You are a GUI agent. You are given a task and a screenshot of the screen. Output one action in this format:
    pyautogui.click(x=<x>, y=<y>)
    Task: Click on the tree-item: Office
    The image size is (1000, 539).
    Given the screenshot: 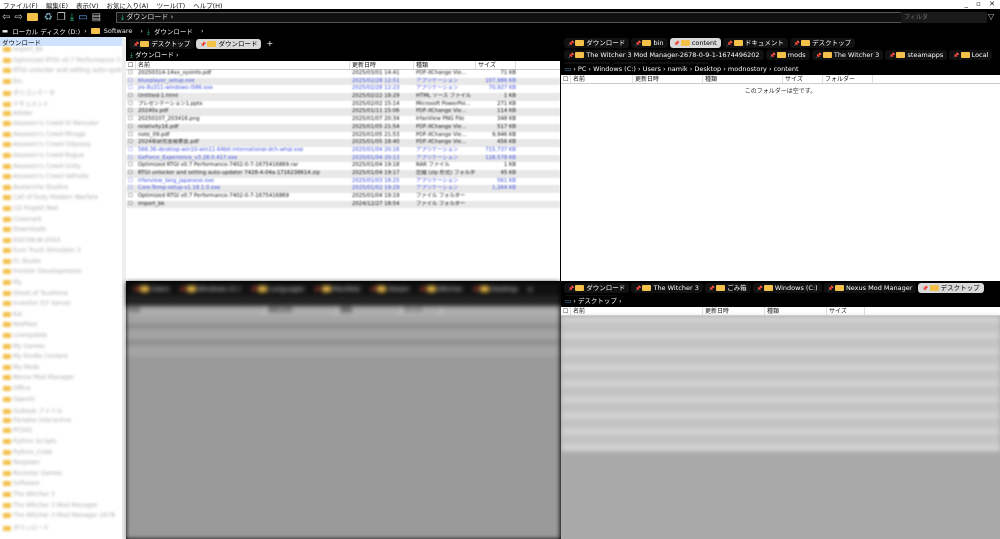 What is the action you would take?
    pyautogui.click(x=61, y=390)
    